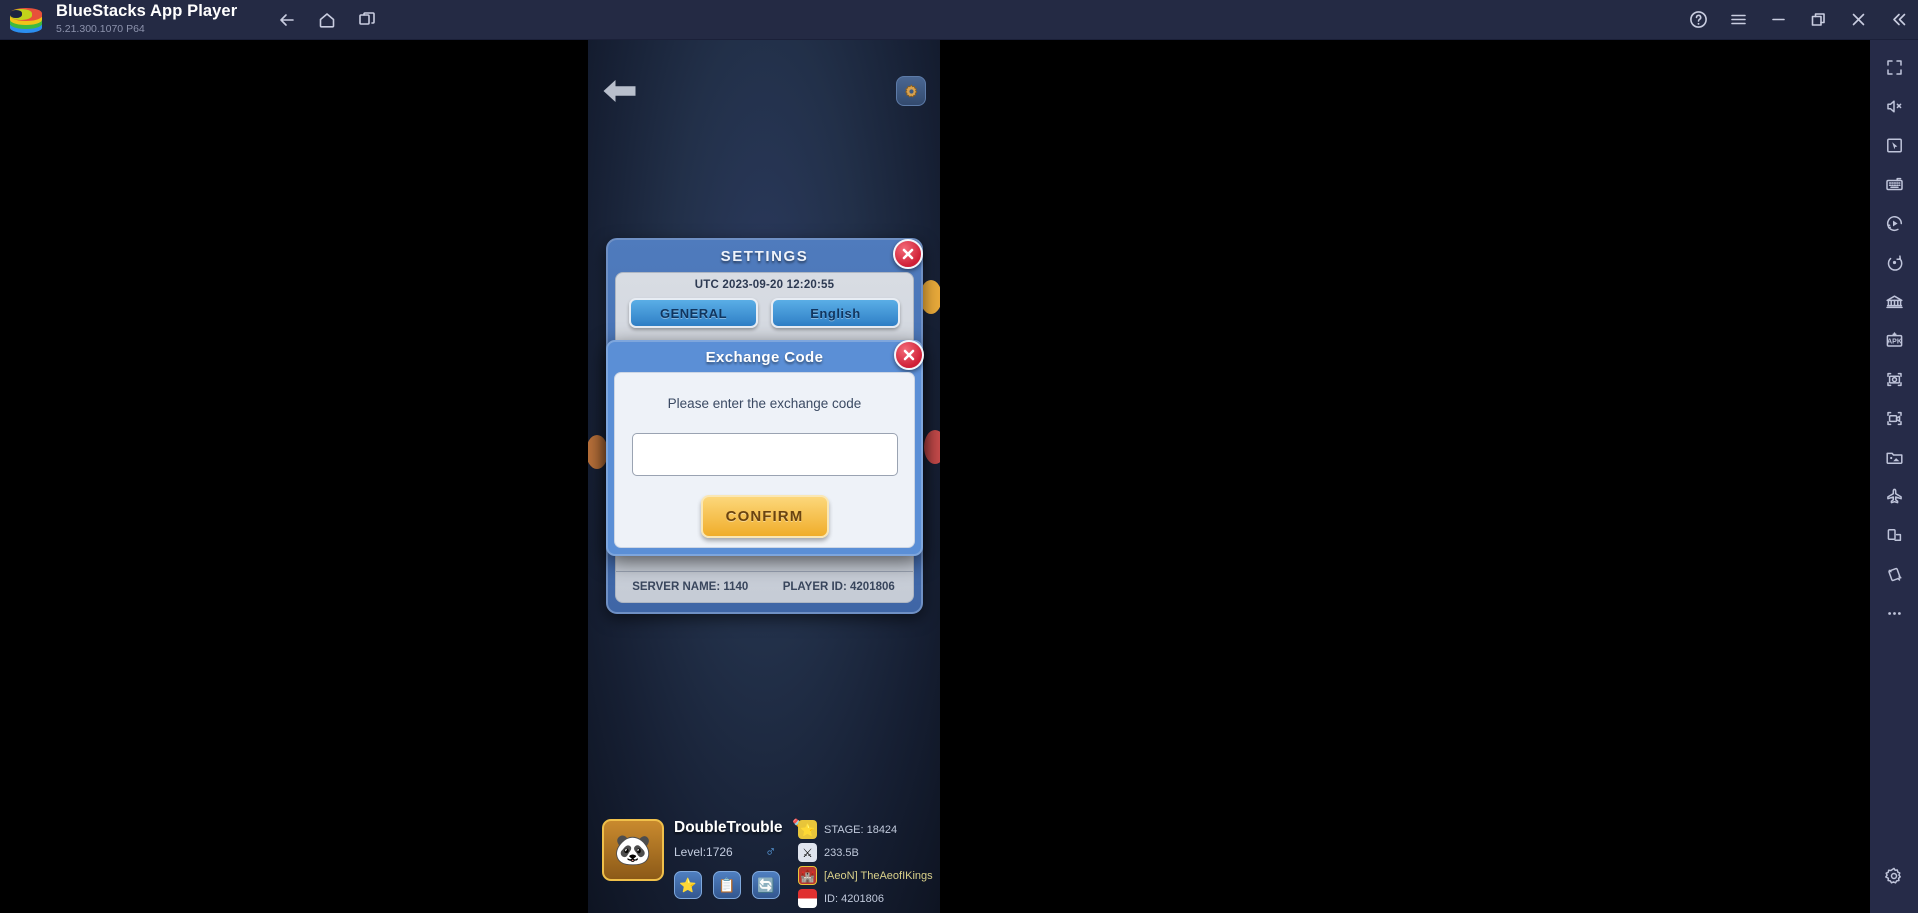  I want to click on minimize-icon, so click(1778, 19).